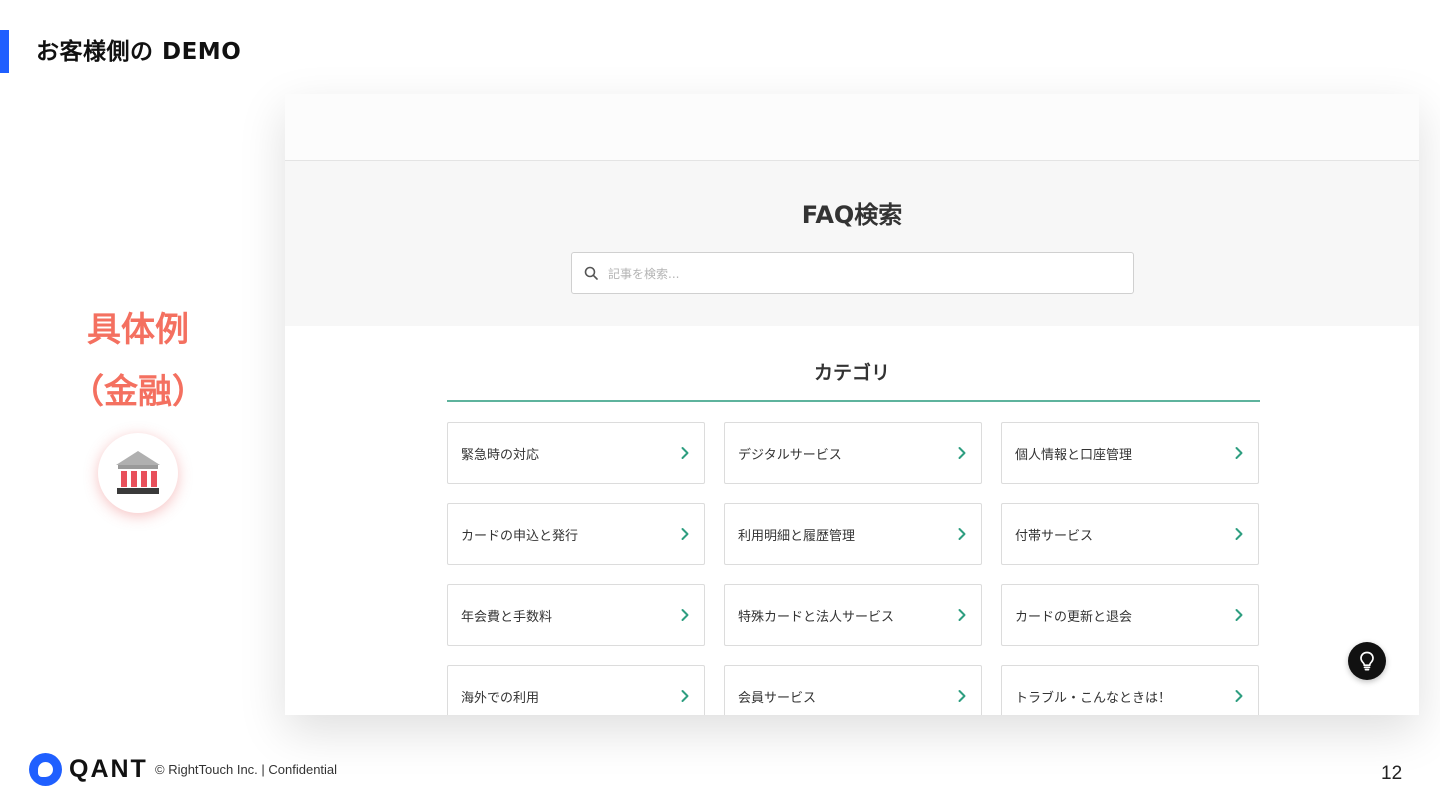  I want to click on example-label: 具体例, so click(138, 330).